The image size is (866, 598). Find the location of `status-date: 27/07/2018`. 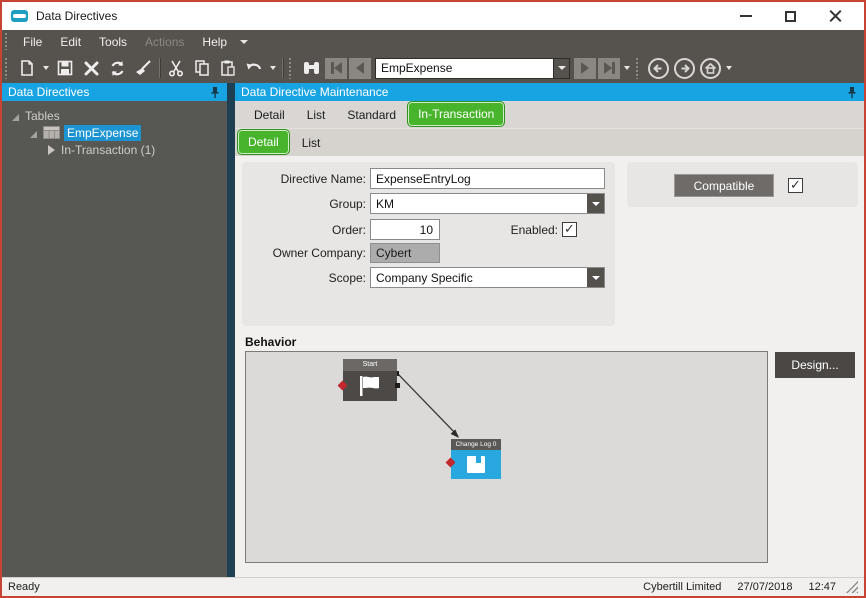

status-date: 27/07/2018 is located at coordinates (765, 587).